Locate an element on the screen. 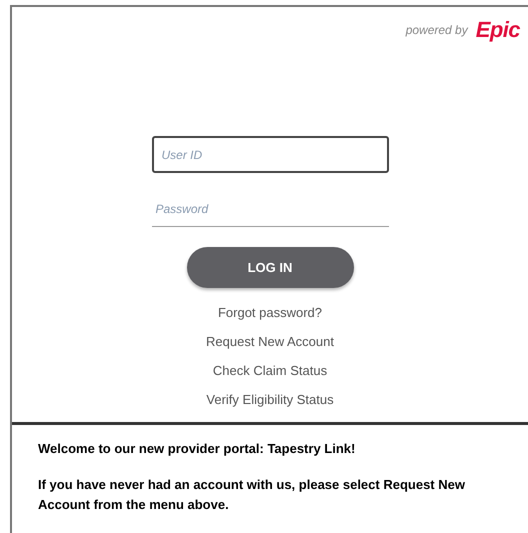 The height and width of the screenshot is (533, 528). menu-link: Request New Account is located at coordinates (270, 341).